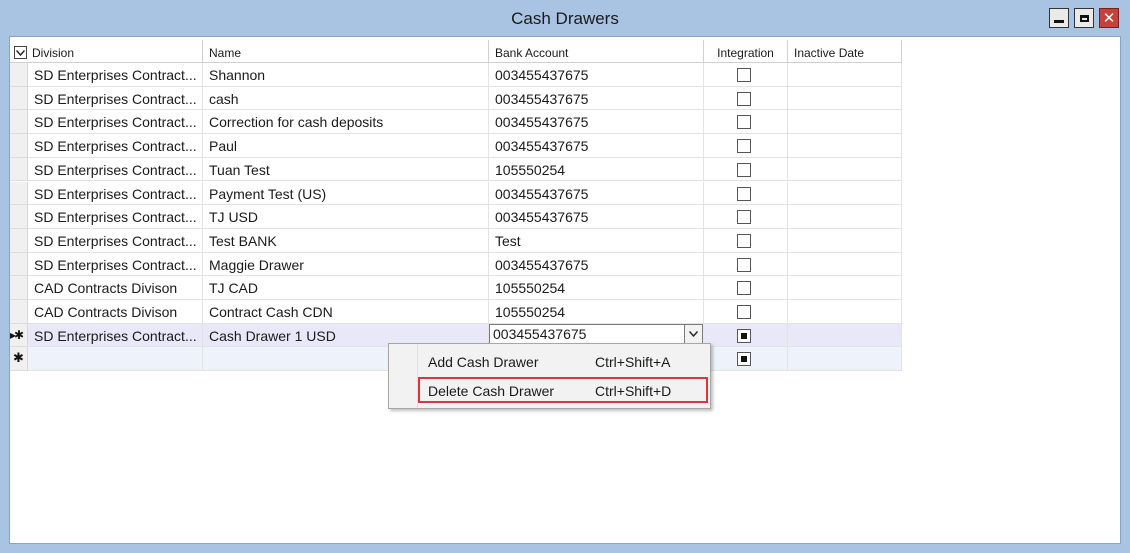  I want to click on name-cell: cash, so click(346, 98).